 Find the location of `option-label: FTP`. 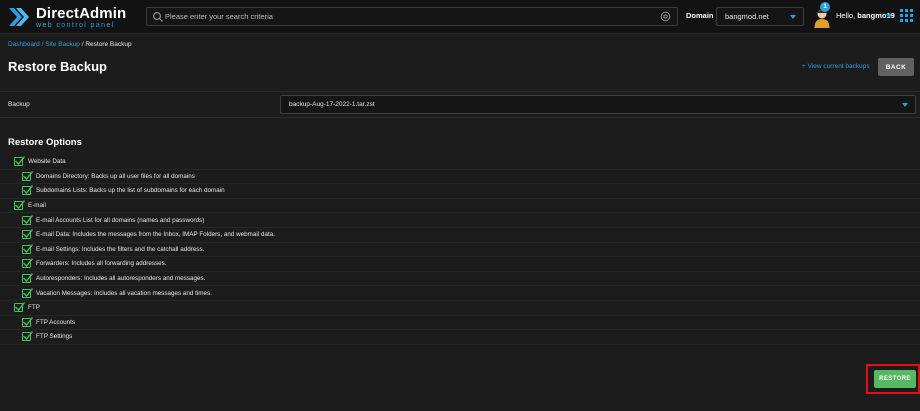

option-label: FTP is located at coordinates (34, 308).